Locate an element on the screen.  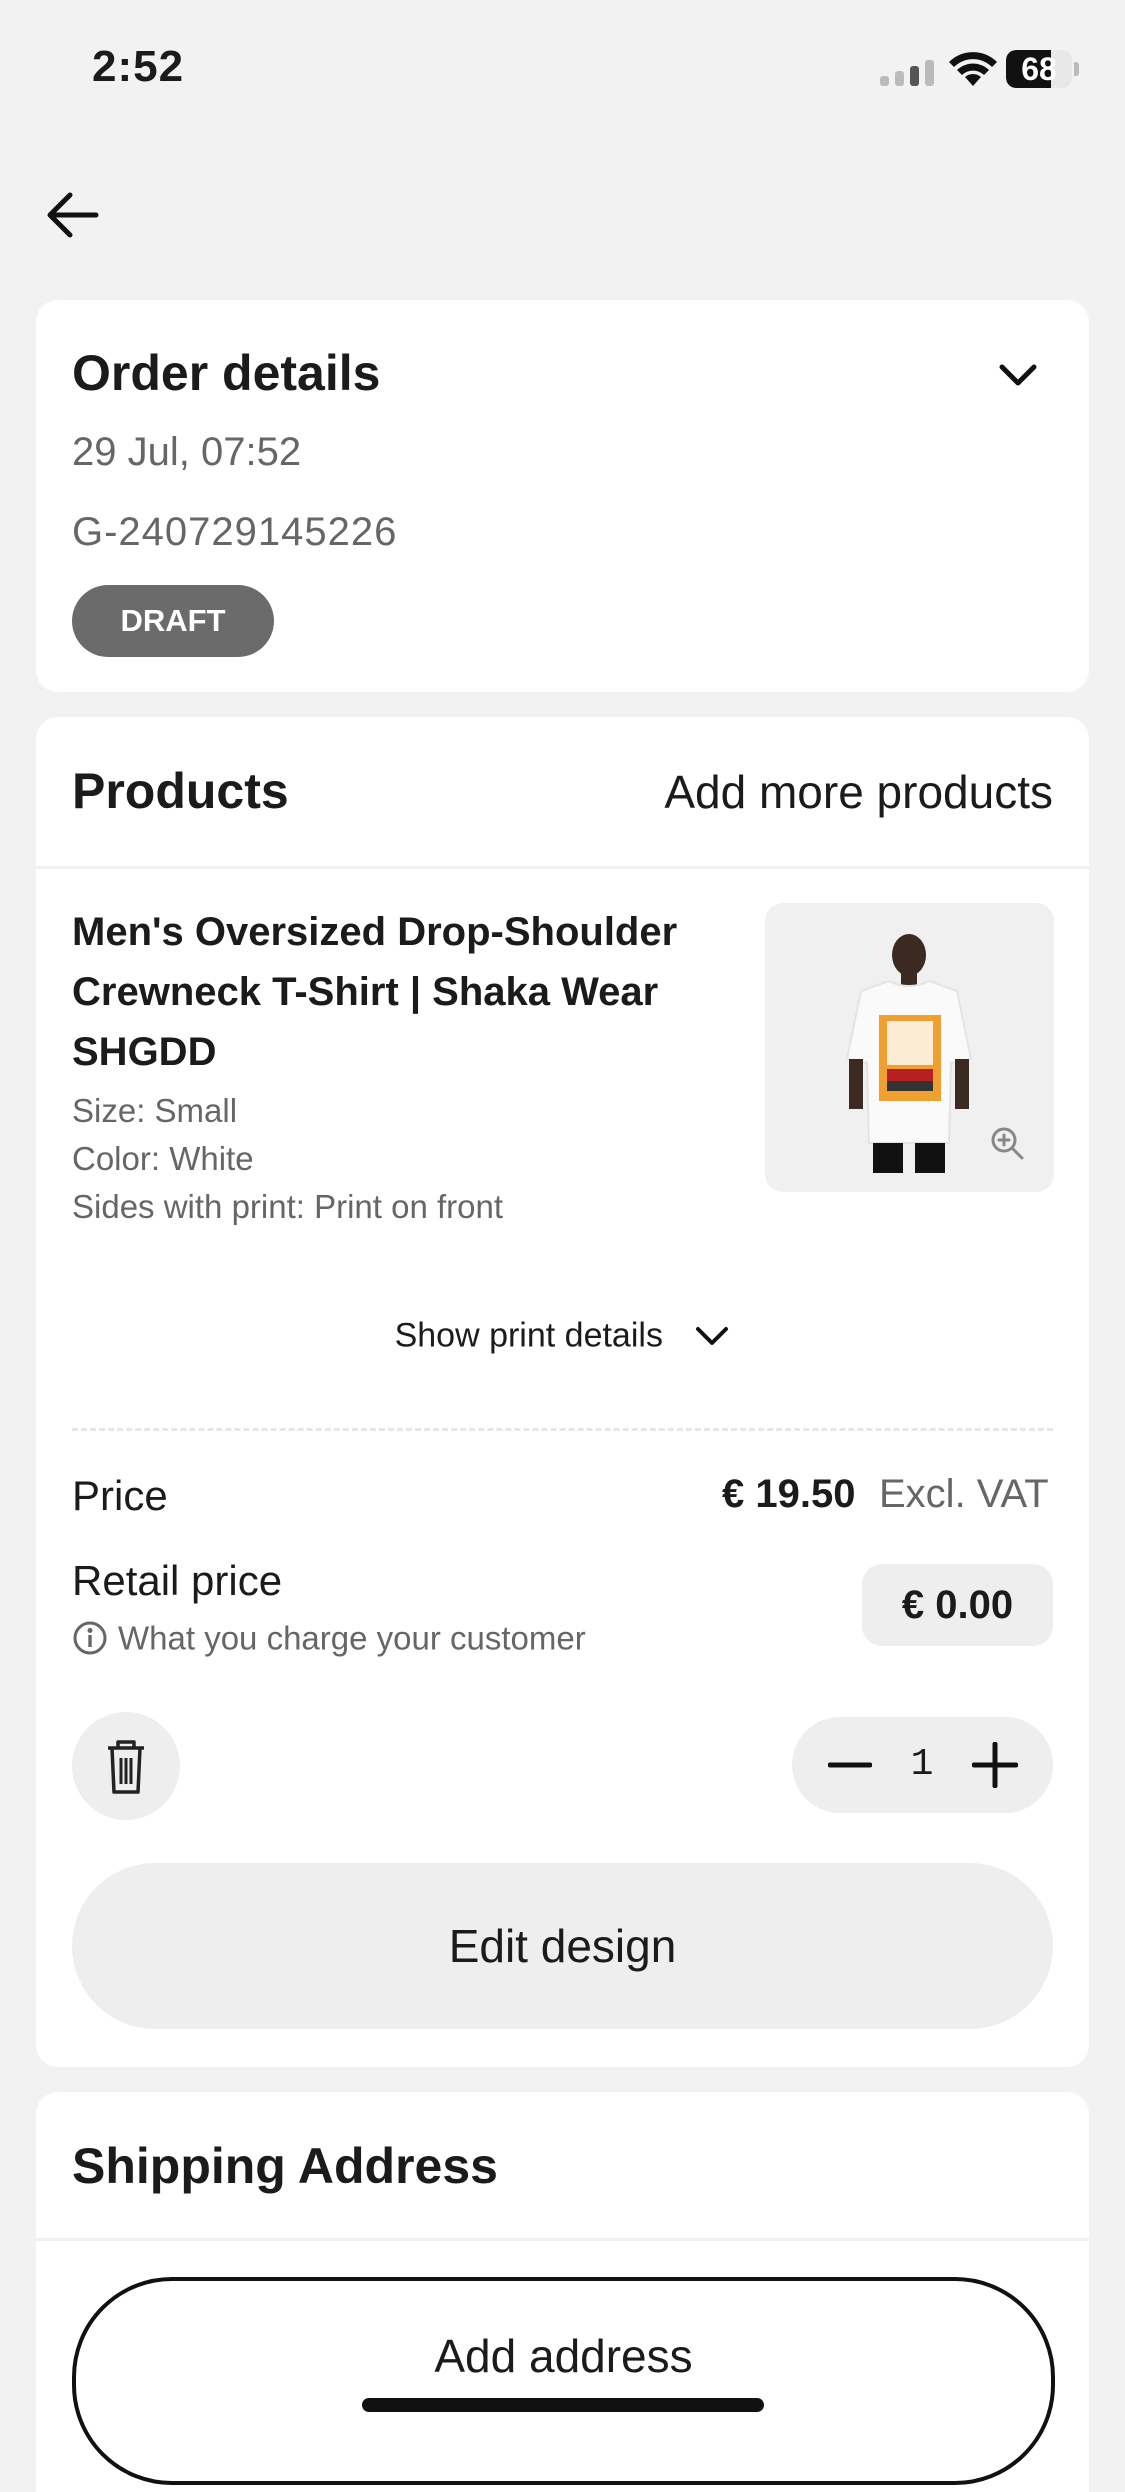
quantity-stepper: 1 is located at coordinates (922, 1765).